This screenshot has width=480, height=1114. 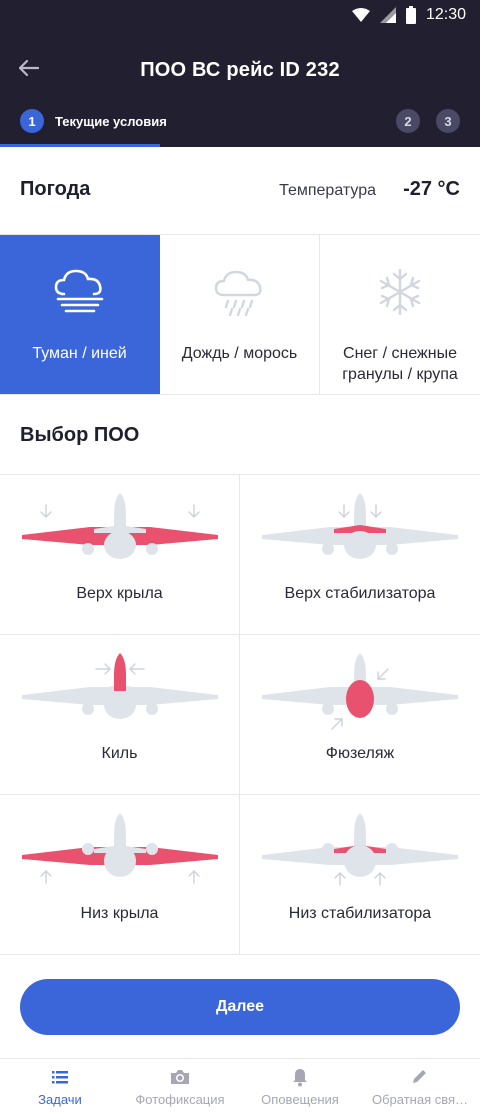 I want to click on weather-option-snow: Снег / снежные гранулы / крупа, so click(x=400, y=314).